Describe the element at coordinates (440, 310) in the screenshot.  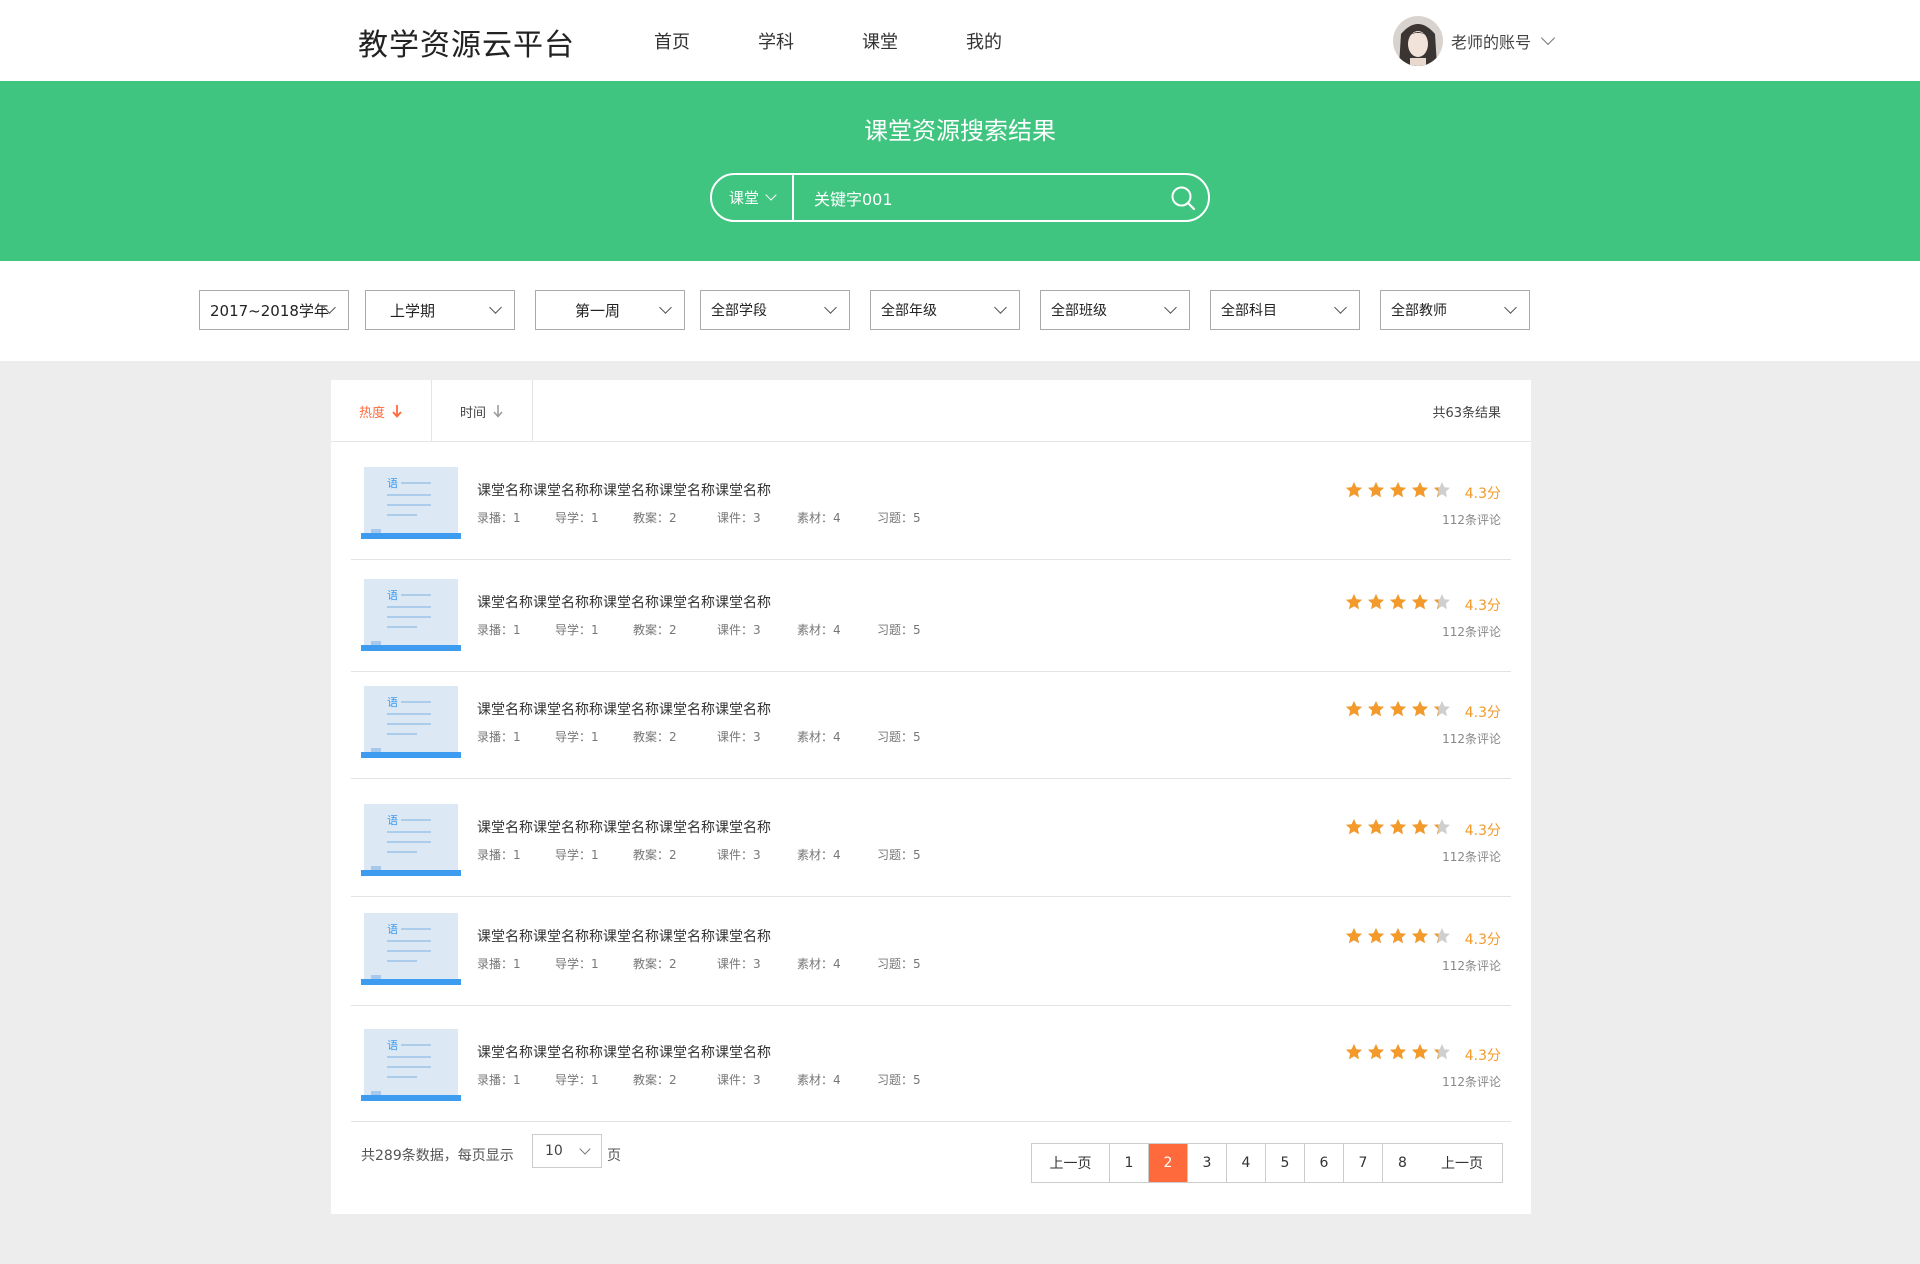
I see `semester-select: 上学期` at that location.